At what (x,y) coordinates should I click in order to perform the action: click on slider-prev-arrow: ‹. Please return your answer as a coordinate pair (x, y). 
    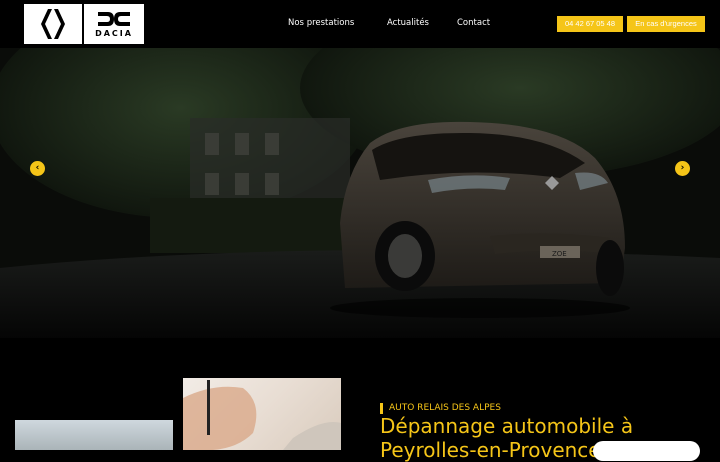
    Looking at the image, I should click on (37, 168).